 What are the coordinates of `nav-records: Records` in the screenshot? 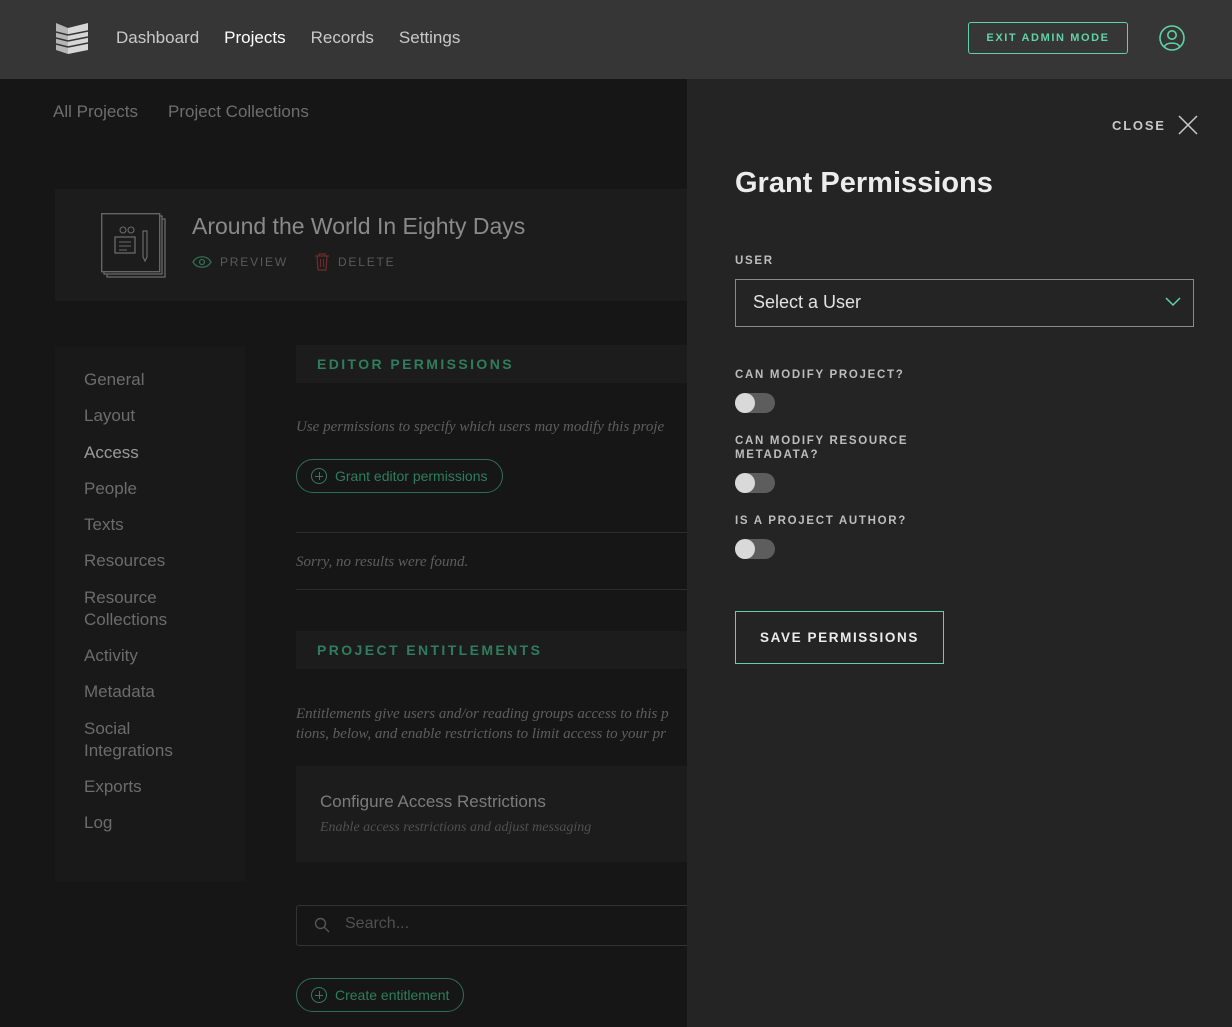 It's located at (342, 38).